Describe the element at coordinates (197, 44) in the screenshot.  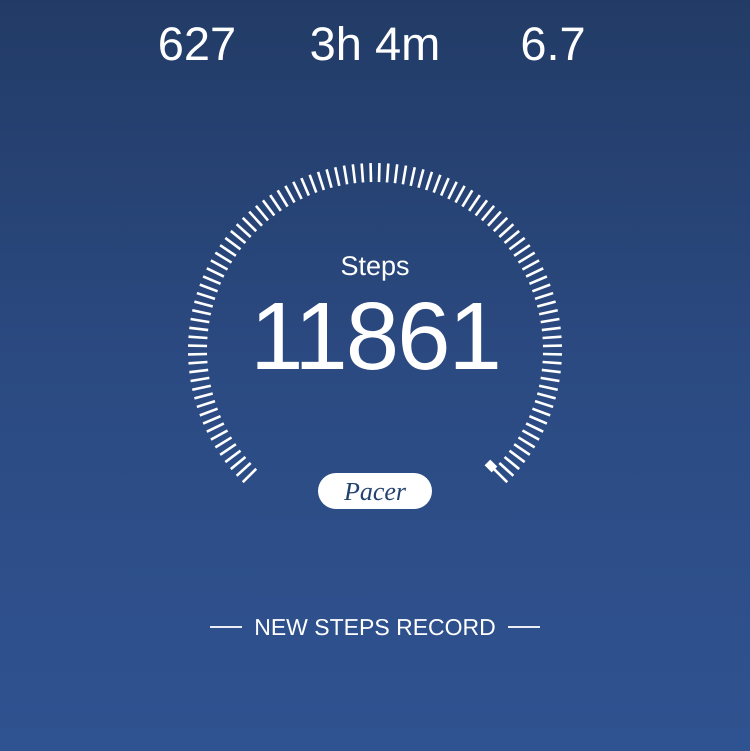
I see `stat-value: 627` at that location.